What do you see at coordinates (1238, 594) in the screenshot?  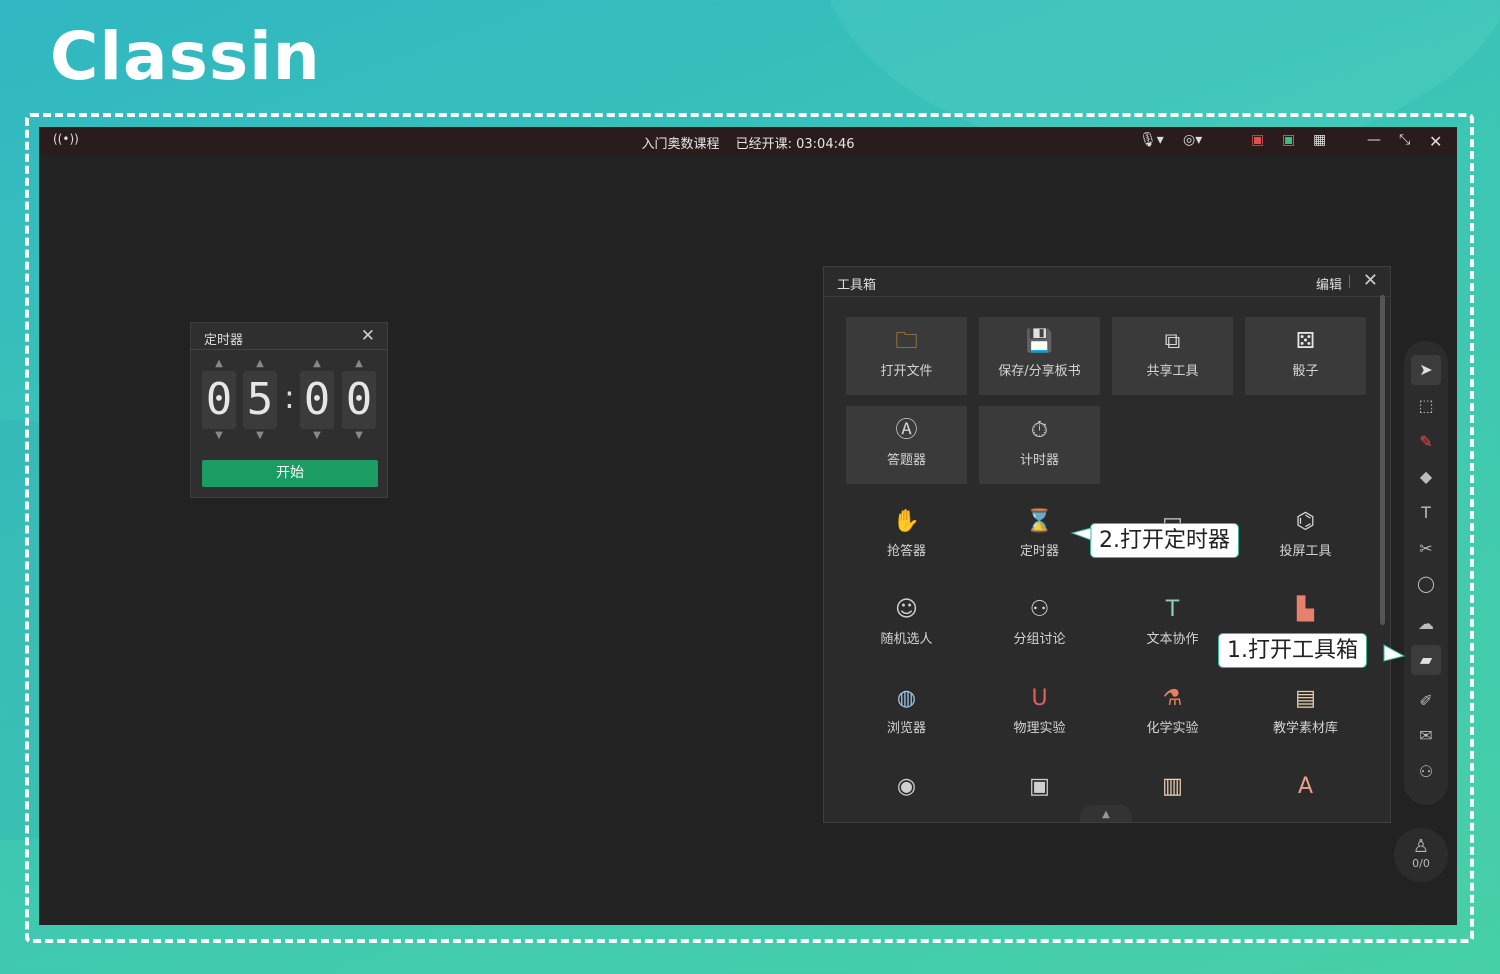 I see `callout-pointers` at bounding box center [1238, 594].